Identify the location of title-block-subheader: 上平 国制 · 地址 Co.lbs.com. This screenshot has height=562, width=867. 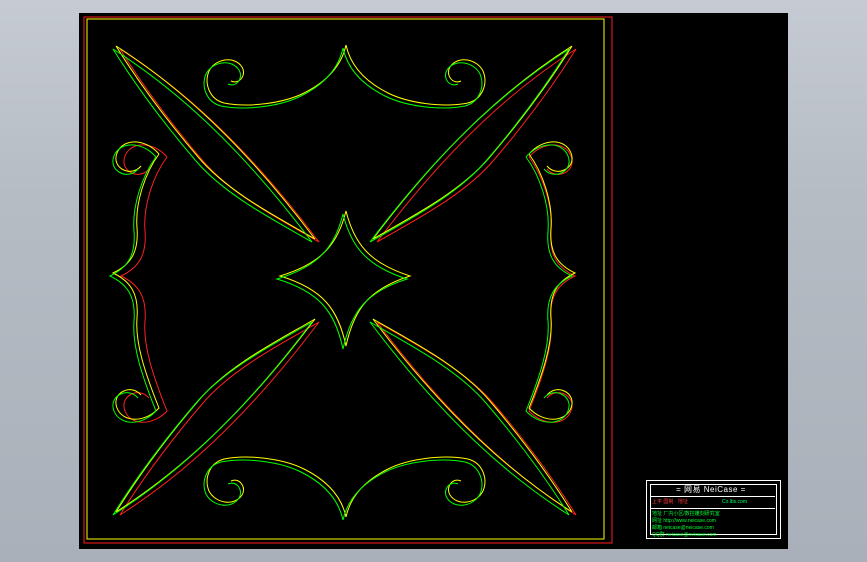
(713, 502).